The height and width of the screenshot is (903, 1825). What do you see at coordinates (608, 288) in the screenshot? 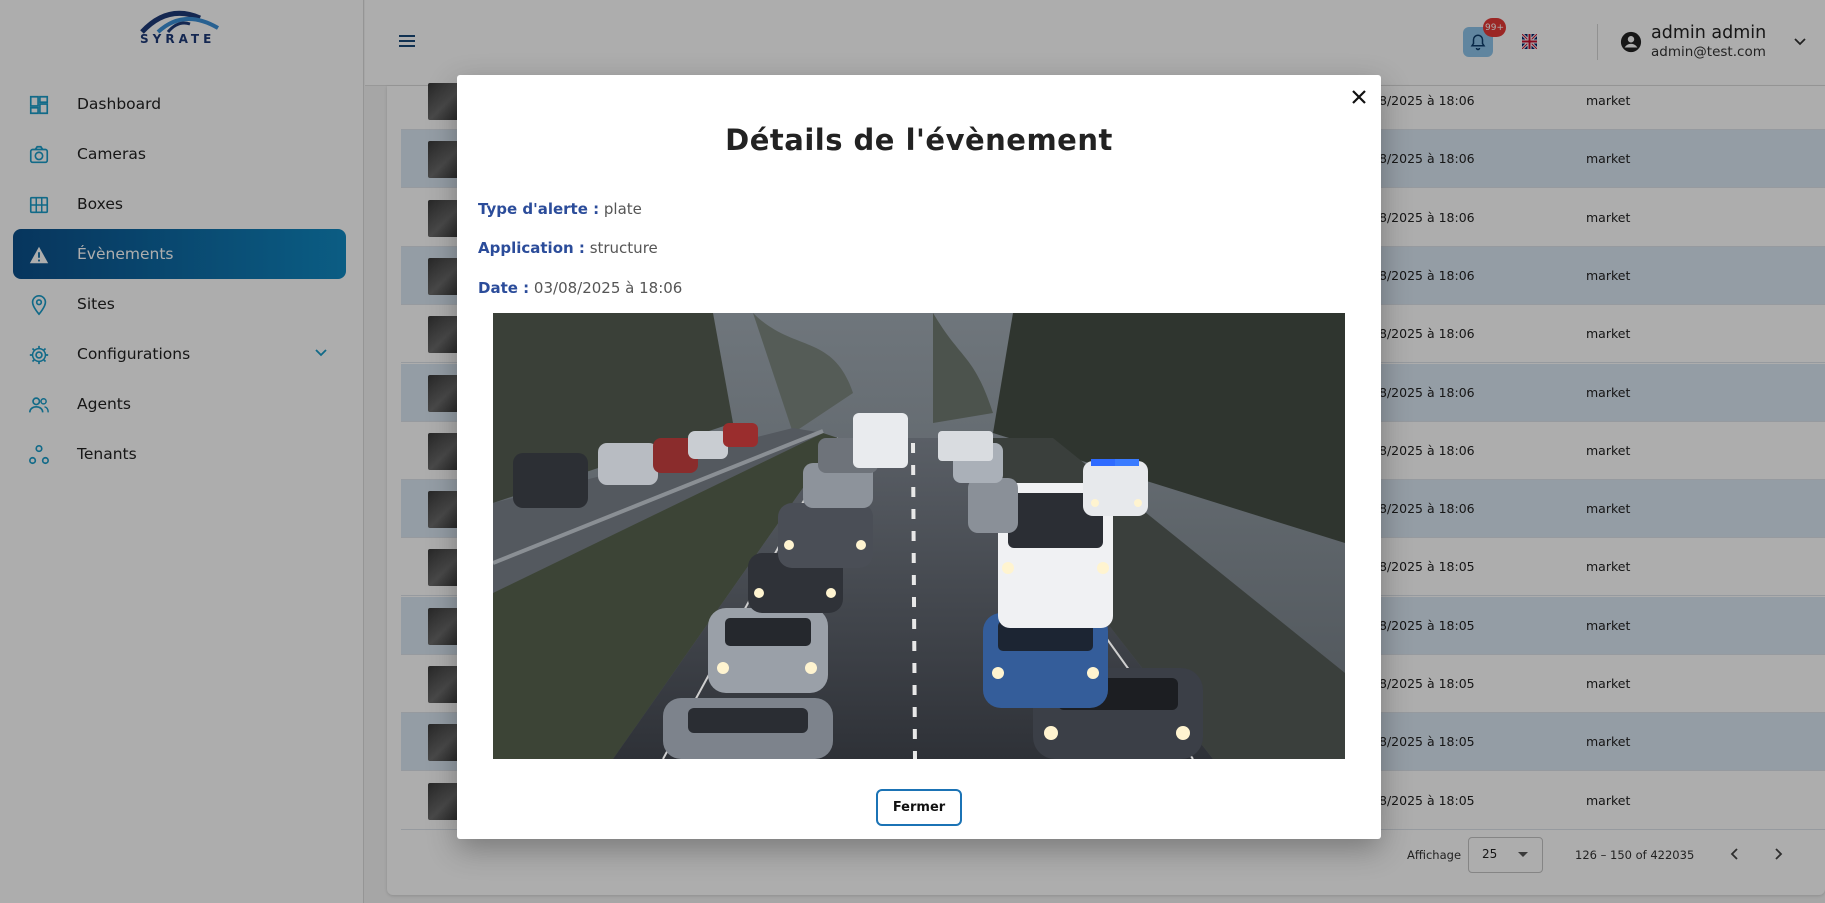
I see `date-value: 03/08/2025 à 18:06` at bounding box center [608, 288].